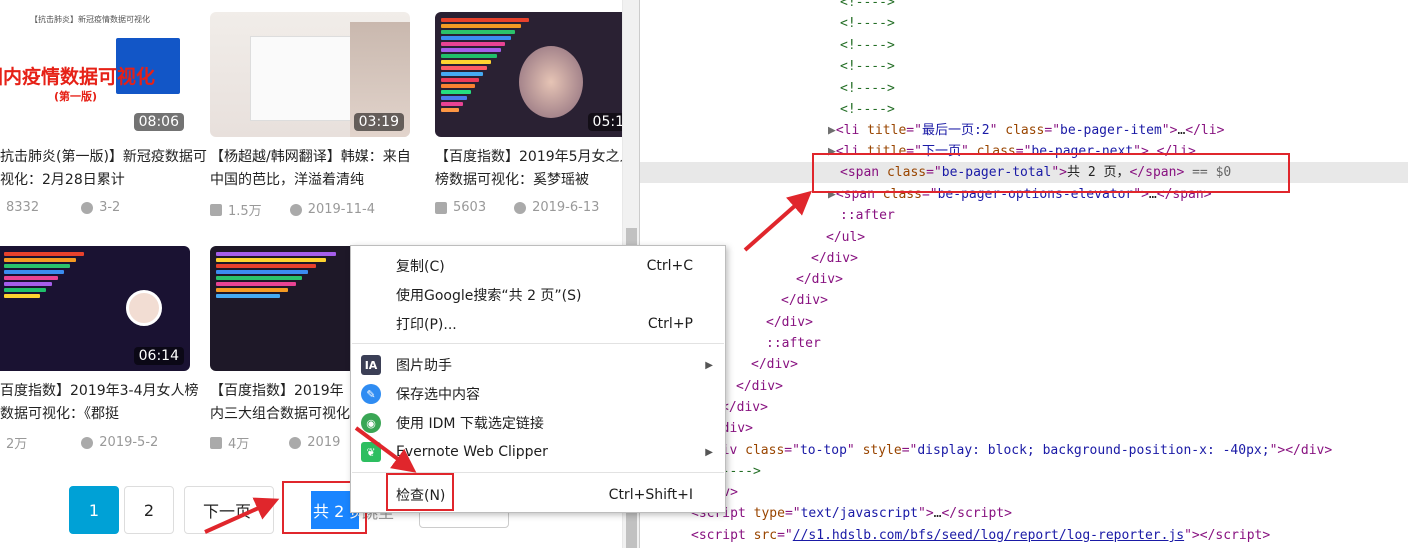  I want to click on upload-date: 3-2, so click(110, 207).